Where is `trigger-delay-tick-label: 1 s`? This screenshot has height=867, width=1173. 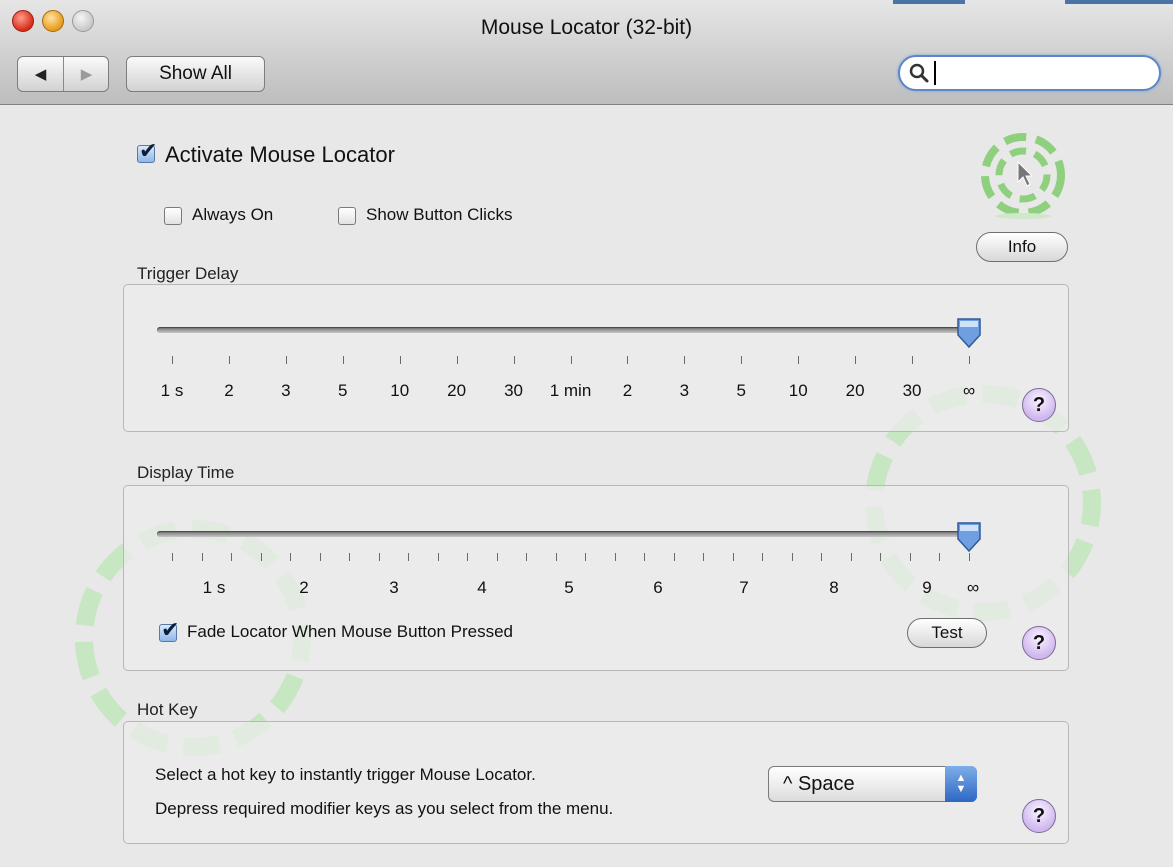
trigger-delay-tick-label: 1 s is located at coordinates (172, 390).